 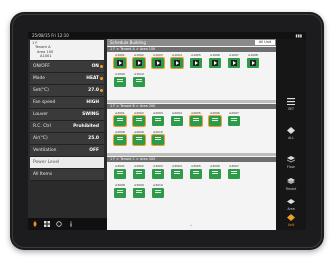 What do you see at coordinates (40, 138) in the screenshot?
I see `setting-label: Air(°C)` at bounding box center [40, 138].